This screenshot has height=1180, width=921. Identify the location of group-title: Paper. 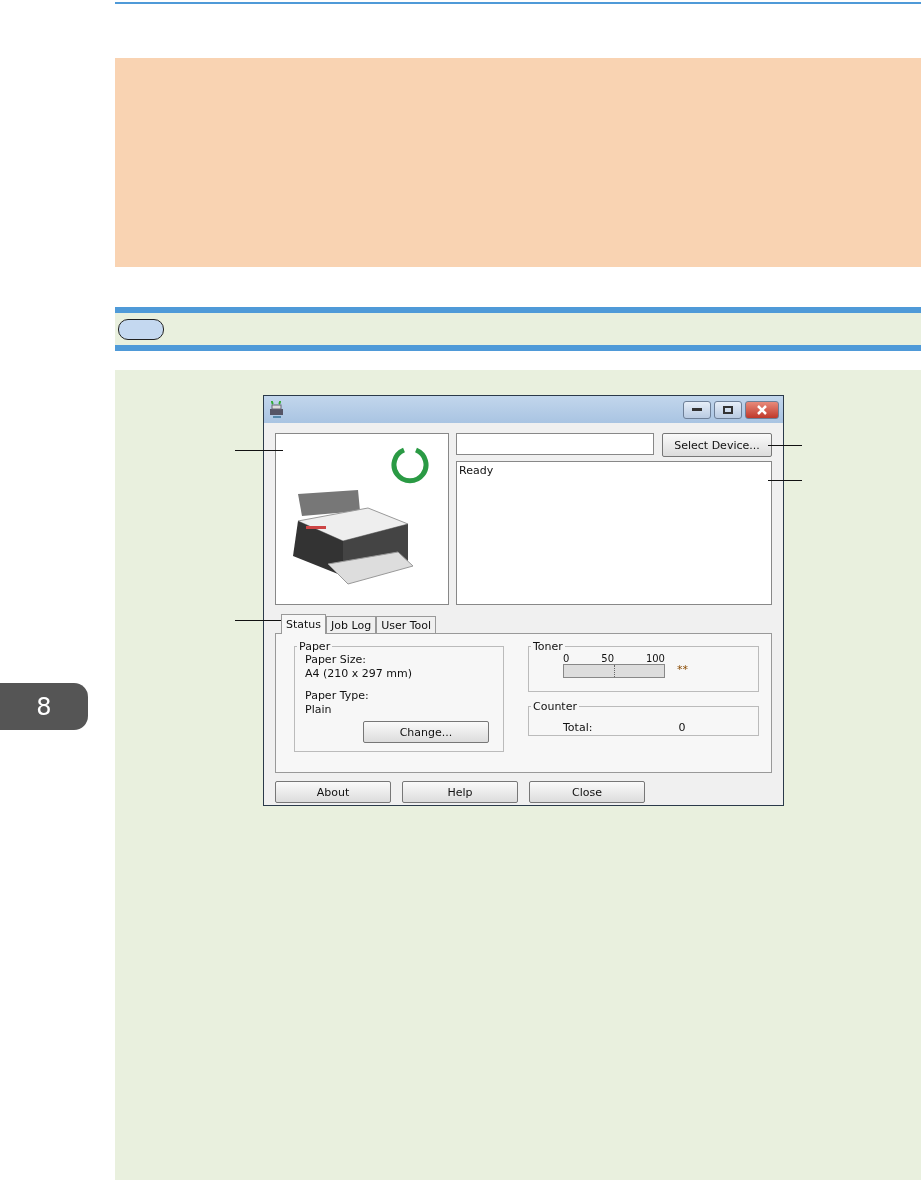
(315, 646).